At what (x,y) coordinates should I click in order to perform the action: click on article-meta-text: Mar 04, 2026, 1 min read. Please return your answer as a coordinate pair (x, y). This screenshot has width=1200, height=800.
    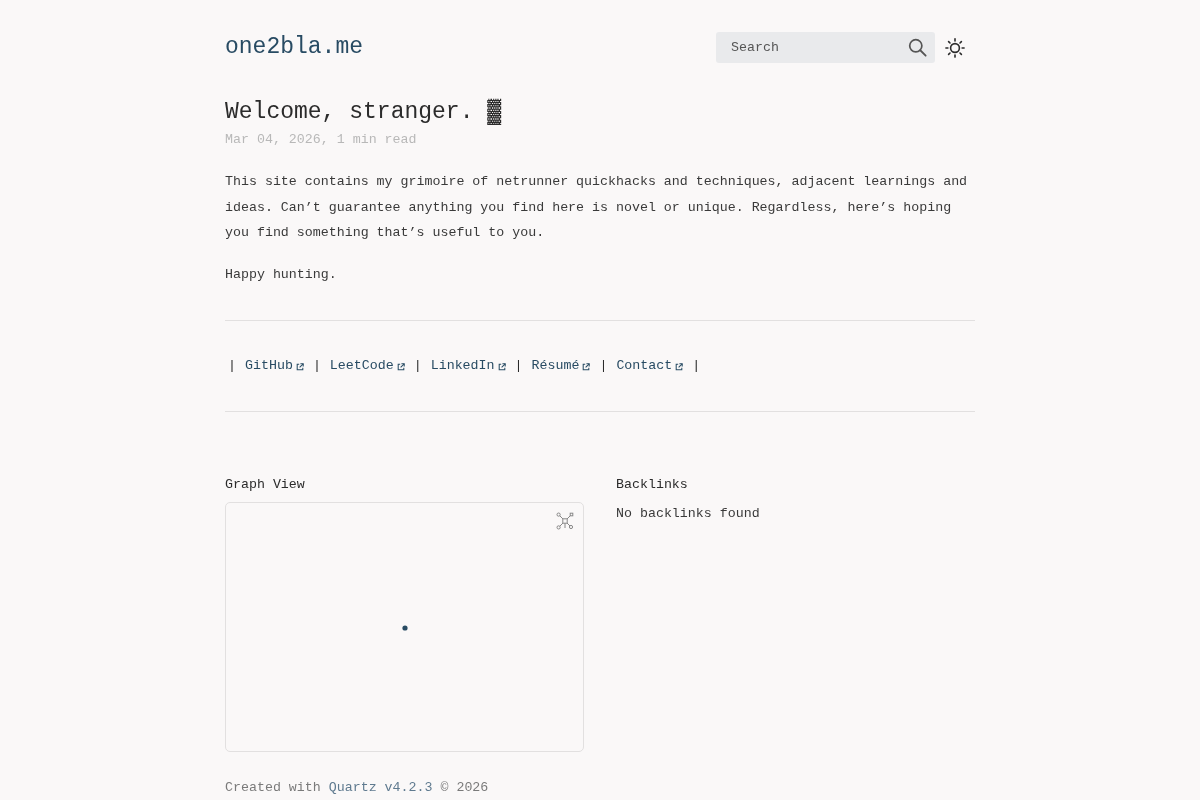
    Looking at the image, I should click on (321, 140).